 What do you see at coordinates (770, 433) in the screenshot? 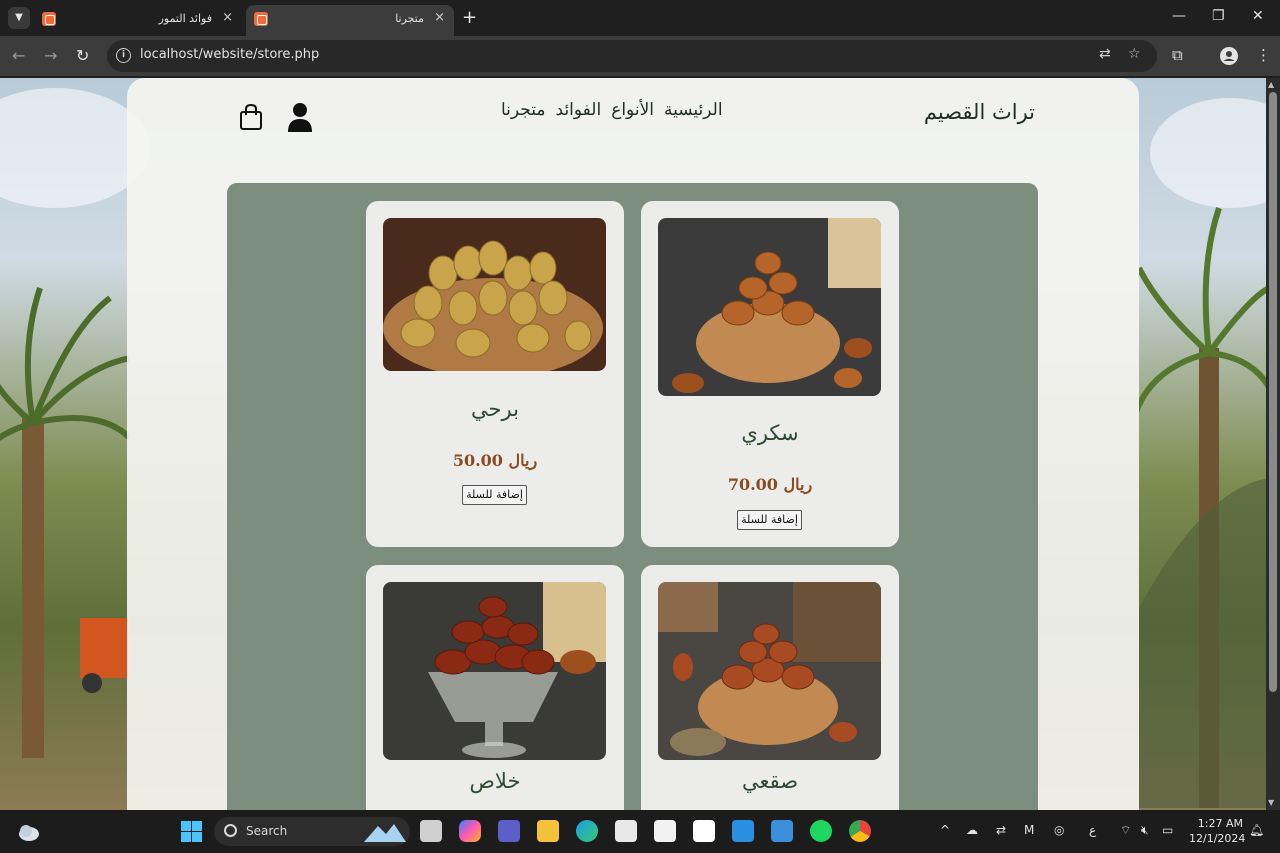
I see `product-name: سكري` at bounding box center [770, 433].